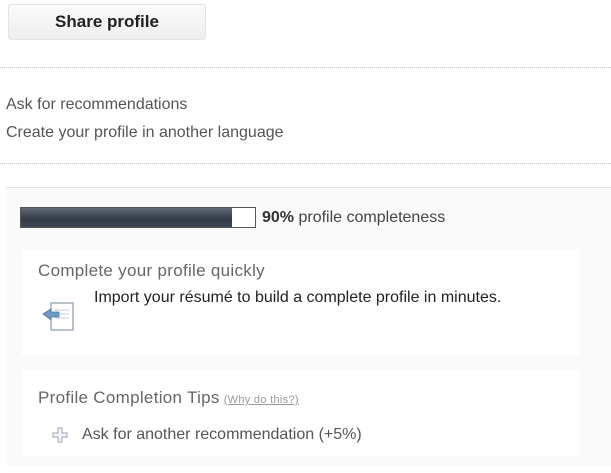 This screenshot has width=611, height=473. I want to click on profile-completeness-meter: 90% profile completeness, so click(232, 217).